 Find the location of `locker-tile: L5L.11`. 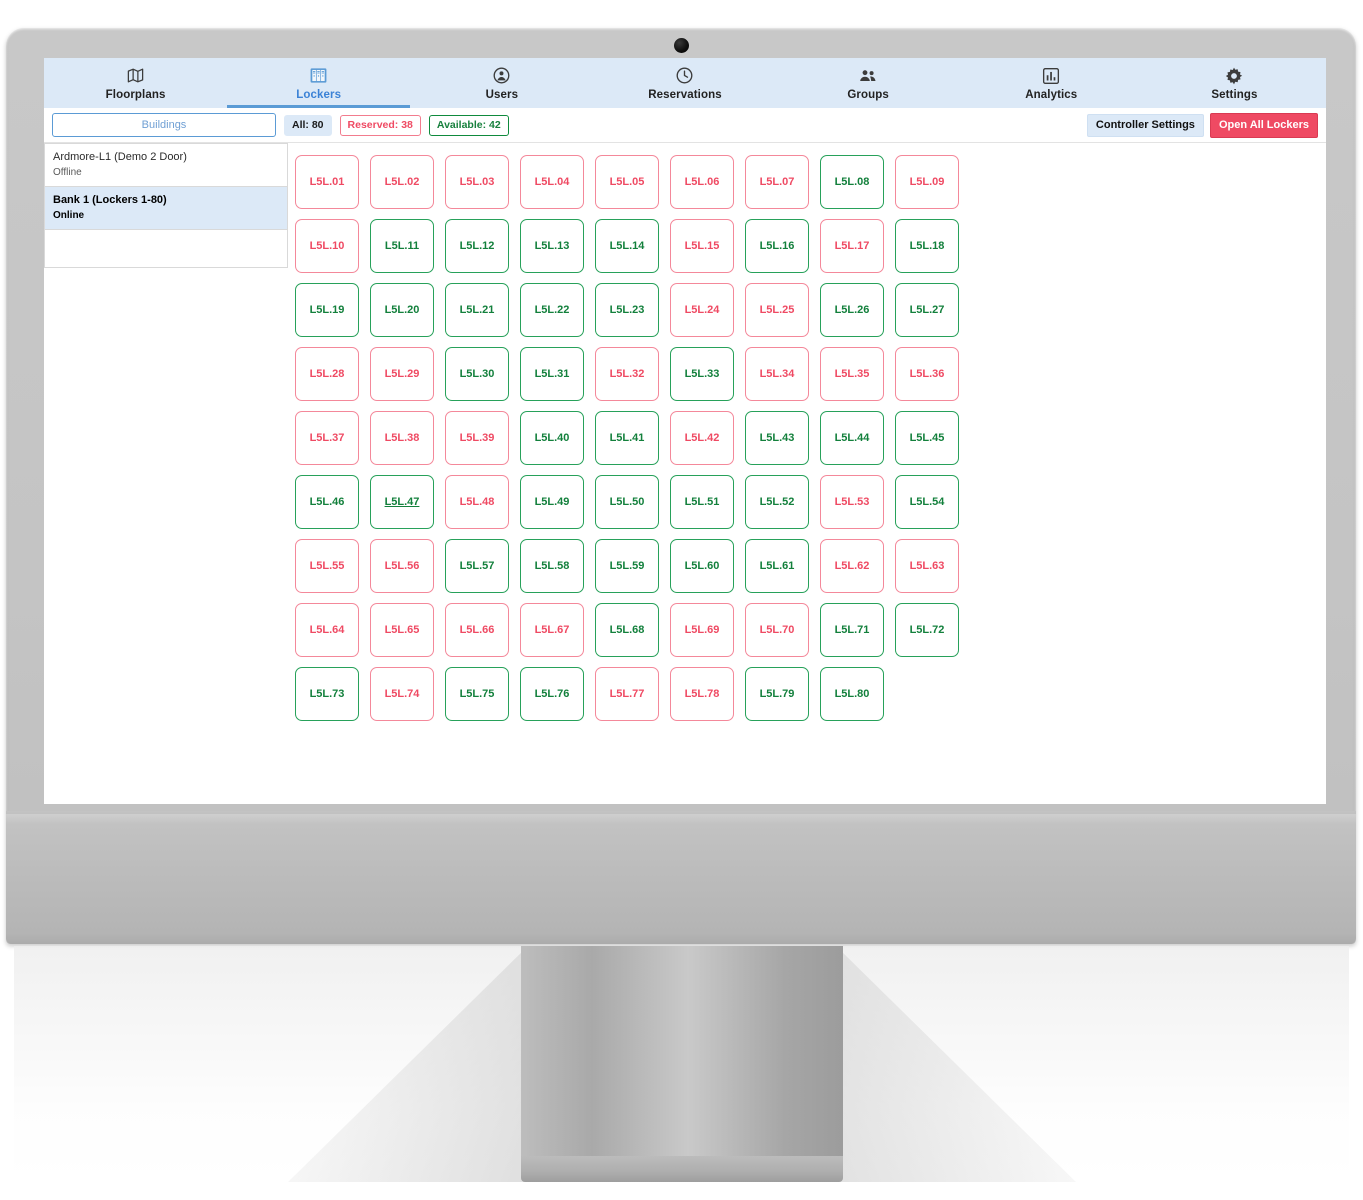

locker-tile: L5L.11 is located at coordinates (402, 246).